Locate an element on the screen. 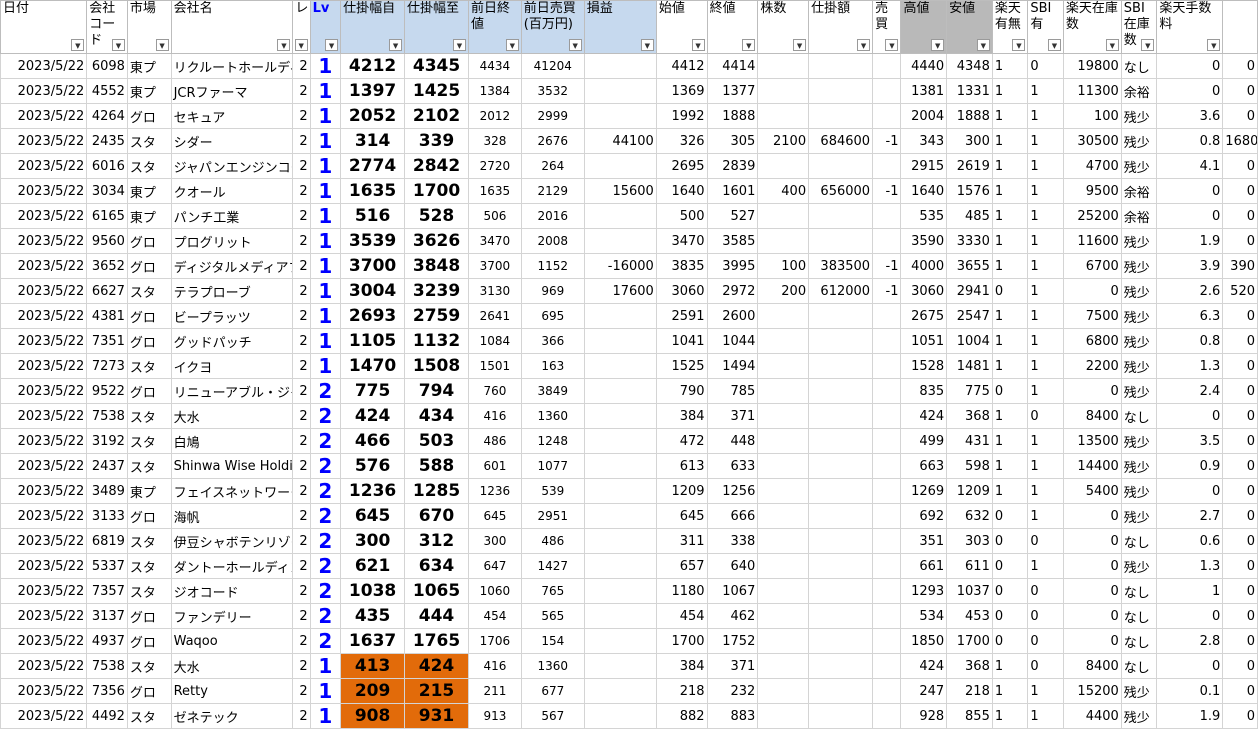 Image resolution: width=1258 pixels, height=729 pixels. table-cell: 1640 is located at coordinates (924, 191).